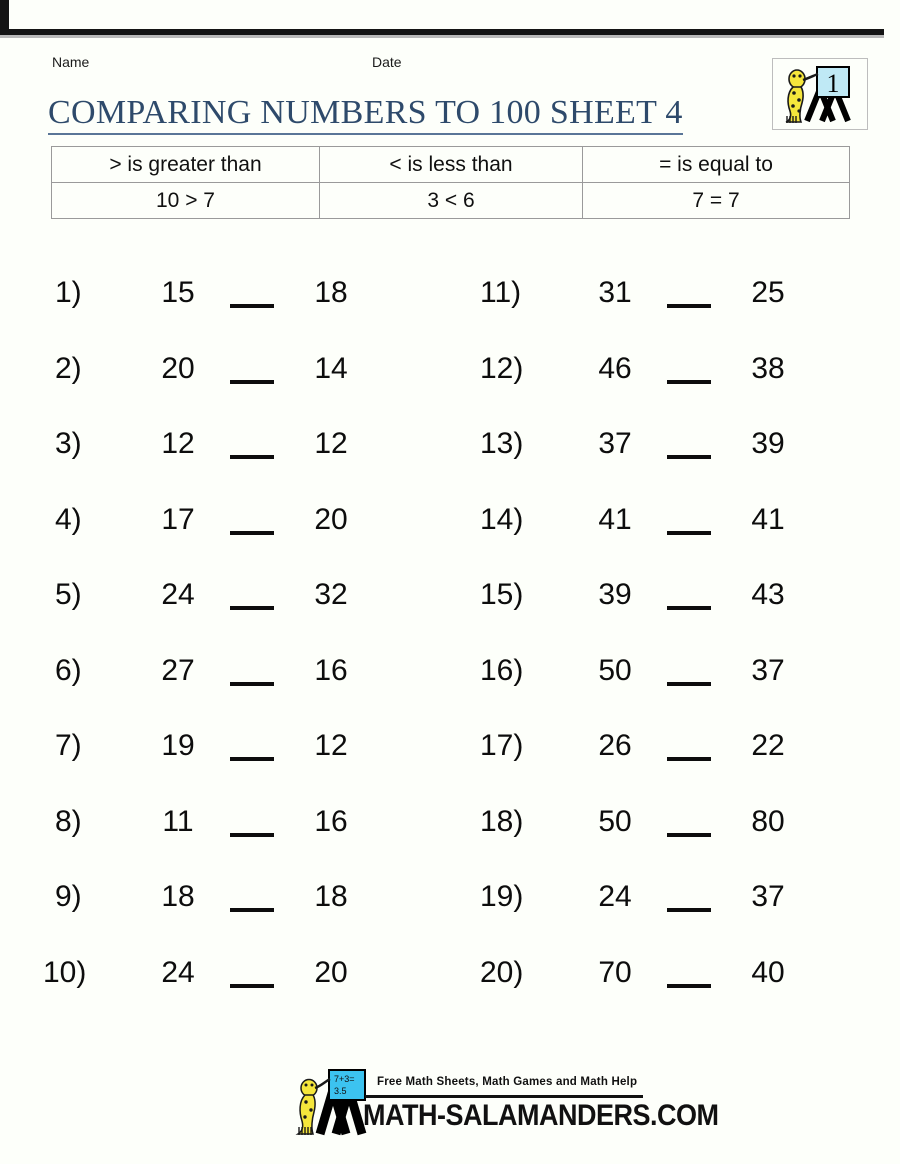 The width and height of the screenshot is (900, 1164). Describe the element at coordinates (178, 821) in the screenshot. I see `problem-left-number: 11` at that location.